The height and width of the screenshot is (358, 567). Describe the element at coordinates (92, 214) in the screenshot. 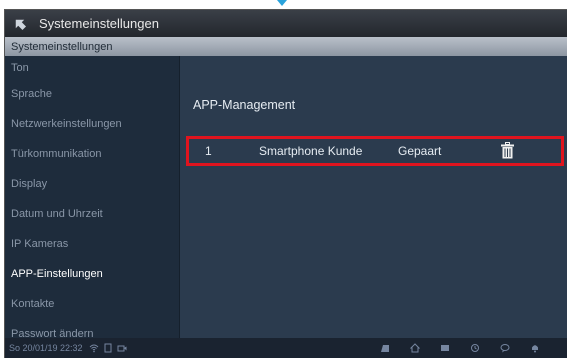

I see `sidebar-item-datum: Datum und Uhrzeit` at that location.